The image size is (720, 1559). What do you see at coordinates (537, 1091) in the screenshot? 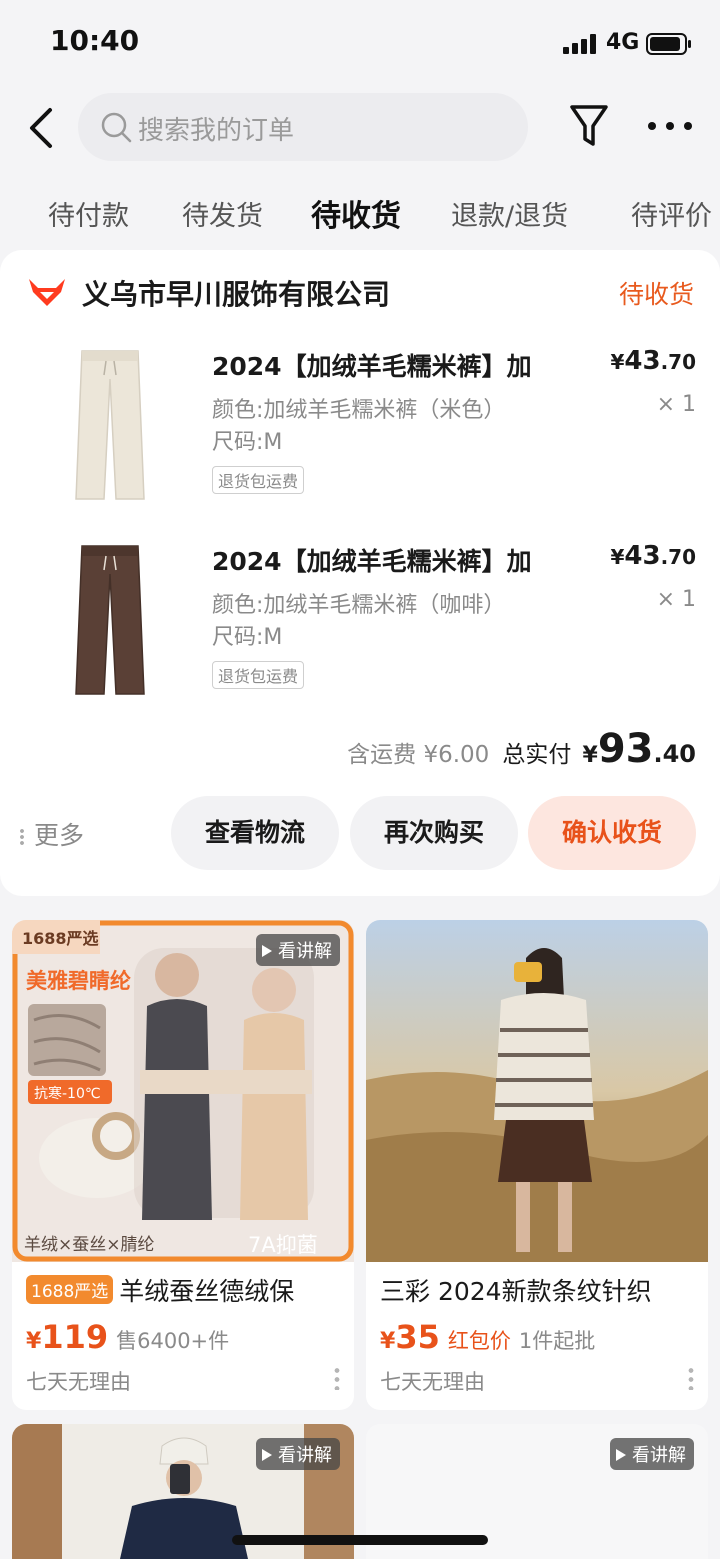
I see `product-image-knit-cardigan` at bounding box center [537, 1091].